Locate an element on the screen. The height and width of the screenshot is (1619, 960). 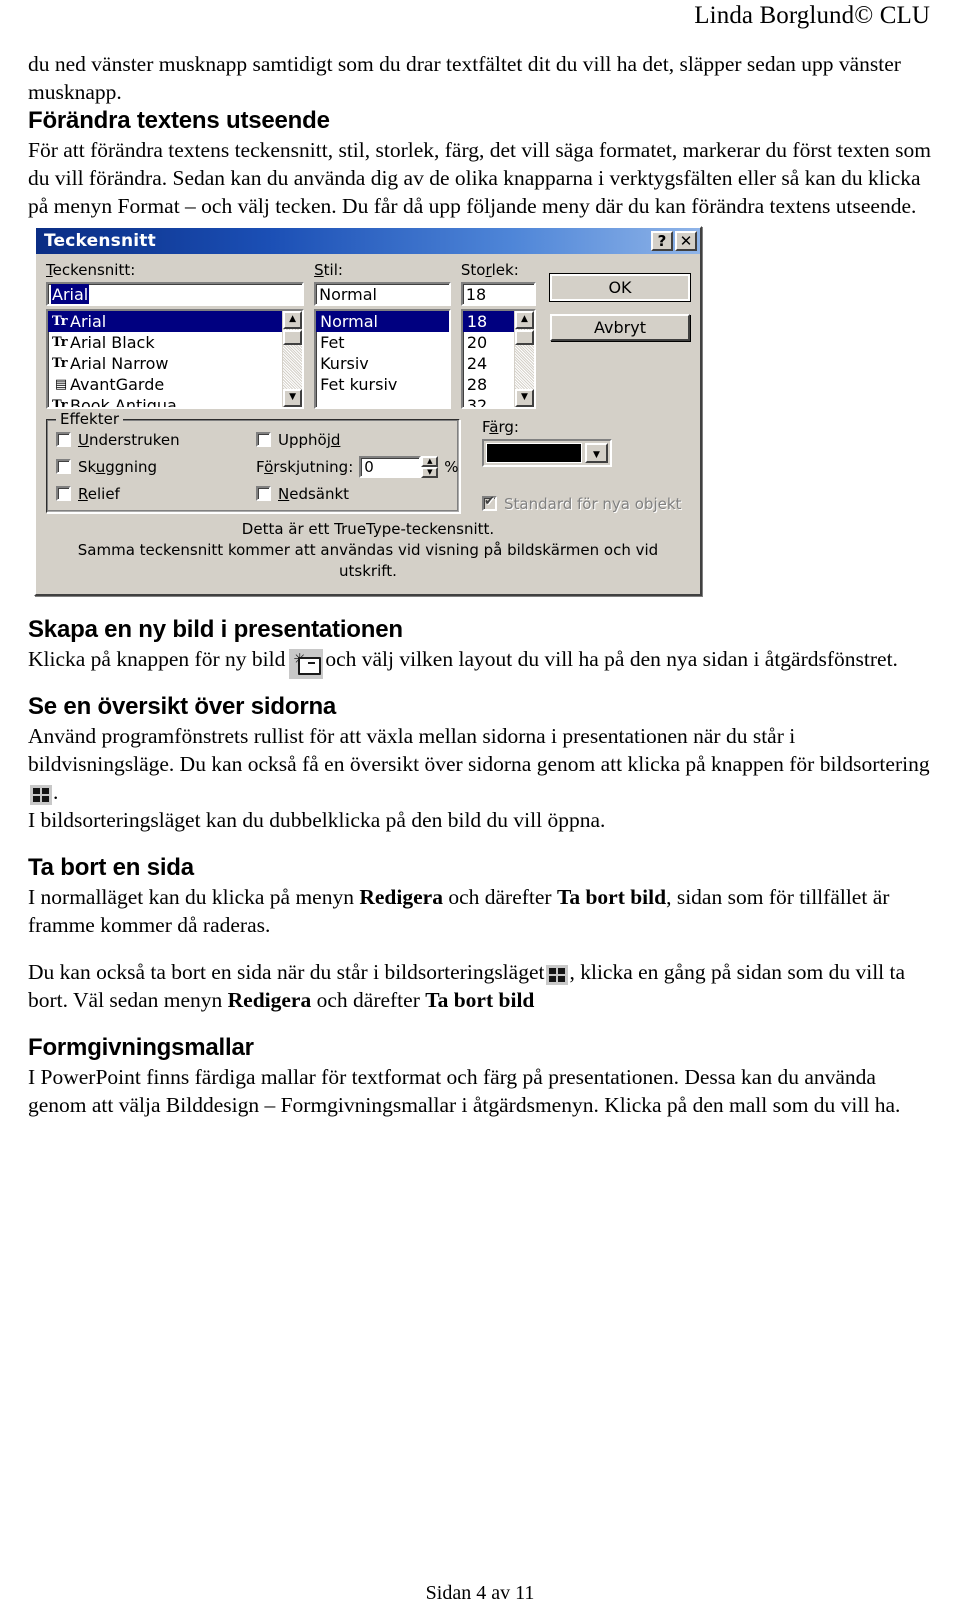
list-item: Fet is located at coordinates (382, 342).